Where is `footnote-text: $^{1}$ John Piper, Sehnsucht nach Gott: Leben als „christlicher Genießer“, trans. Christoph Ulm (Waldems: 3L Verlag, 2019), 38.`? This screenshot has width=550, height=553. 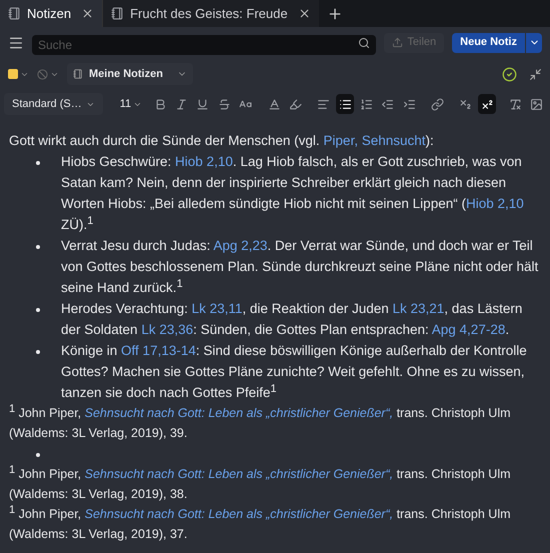
footnote-text: $^{1}$ John Piper, Sehnsucht nach Gott: Leben als „christlicher Genießer“, trans. Christoph Ulm (Waldems: 3L Verlag, 2019), 38. is located at coordinates (260, 483).